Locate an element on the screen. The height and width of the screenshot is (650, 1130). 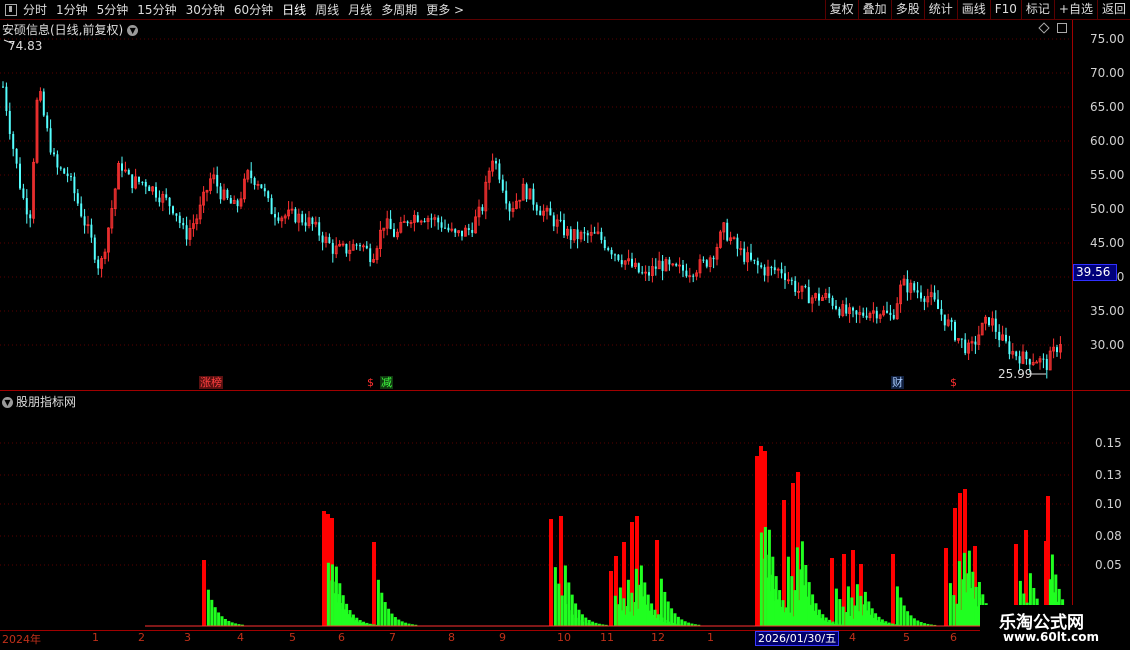
indicator-title: ▼ 股朋指标网 is located at coordinates (39, 401).